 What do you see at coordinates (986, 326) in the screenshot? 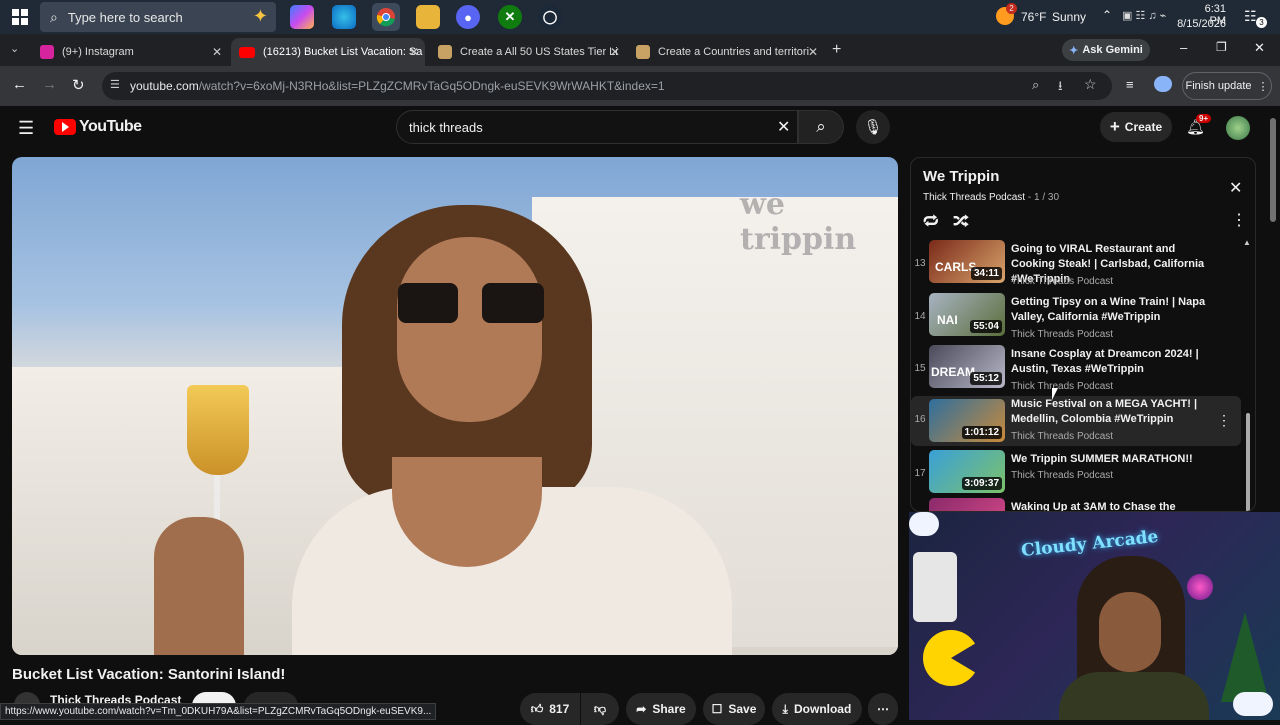
I see `item-duration: 55:04` at bounding box center [986, 326].